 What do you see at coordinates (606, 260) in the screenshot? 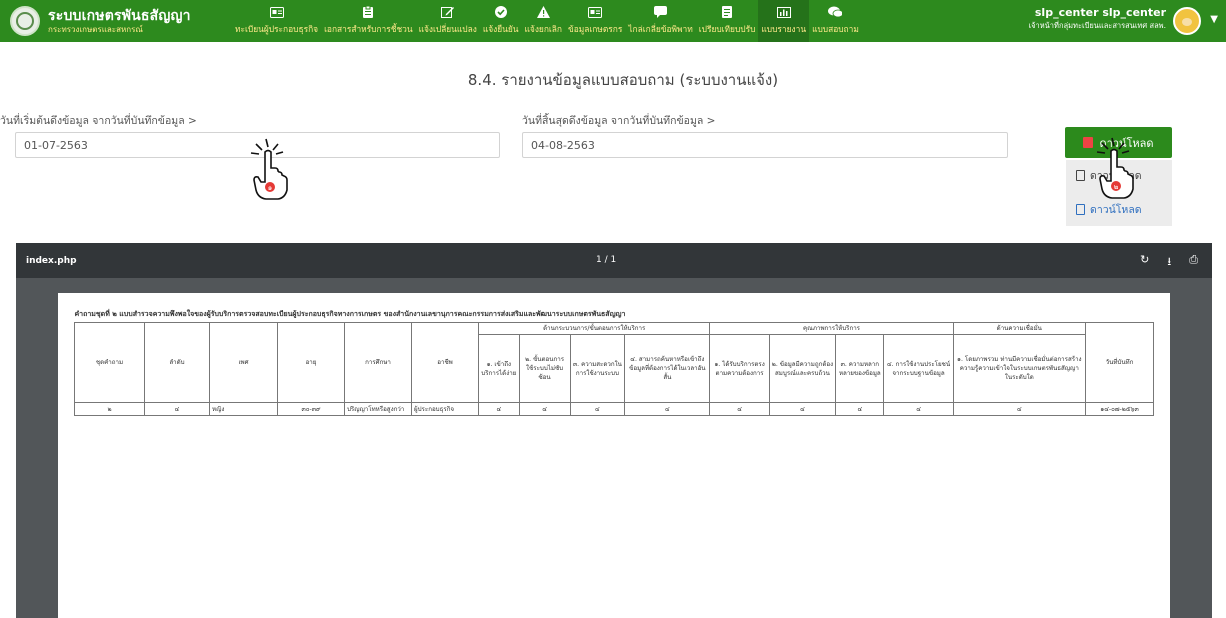
I see `pdf-page-indicator: 1 / 1` at bounding box center [606, 260].